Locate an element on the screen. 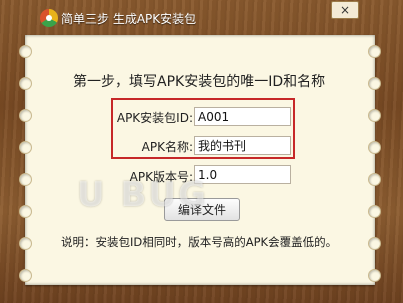 The image size is (403, 303). apk-id-label: APK安装包ID: is located at coordinates (154, 118).